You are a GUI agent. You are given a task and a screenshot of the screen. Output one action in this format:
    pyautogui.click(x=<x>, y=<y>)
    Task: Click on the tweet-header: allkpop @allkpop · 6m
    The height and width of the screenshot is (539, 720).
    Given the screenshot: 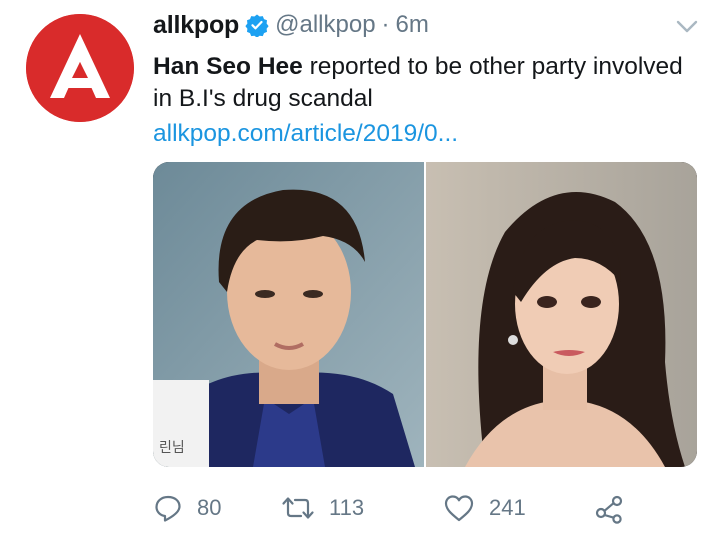 What is the action you would take?
    pyautogui.click(x=291, y=25)
    